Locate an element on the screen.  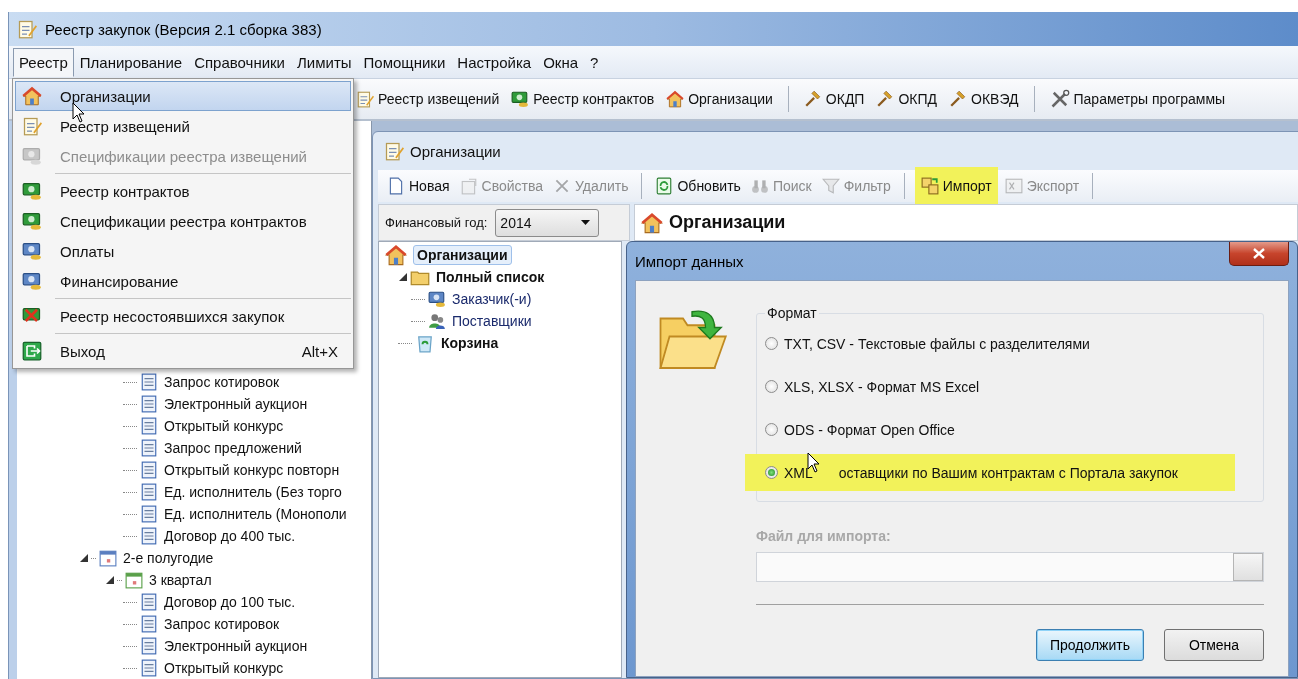
refresh-icon is located at coordinates (664, 186).